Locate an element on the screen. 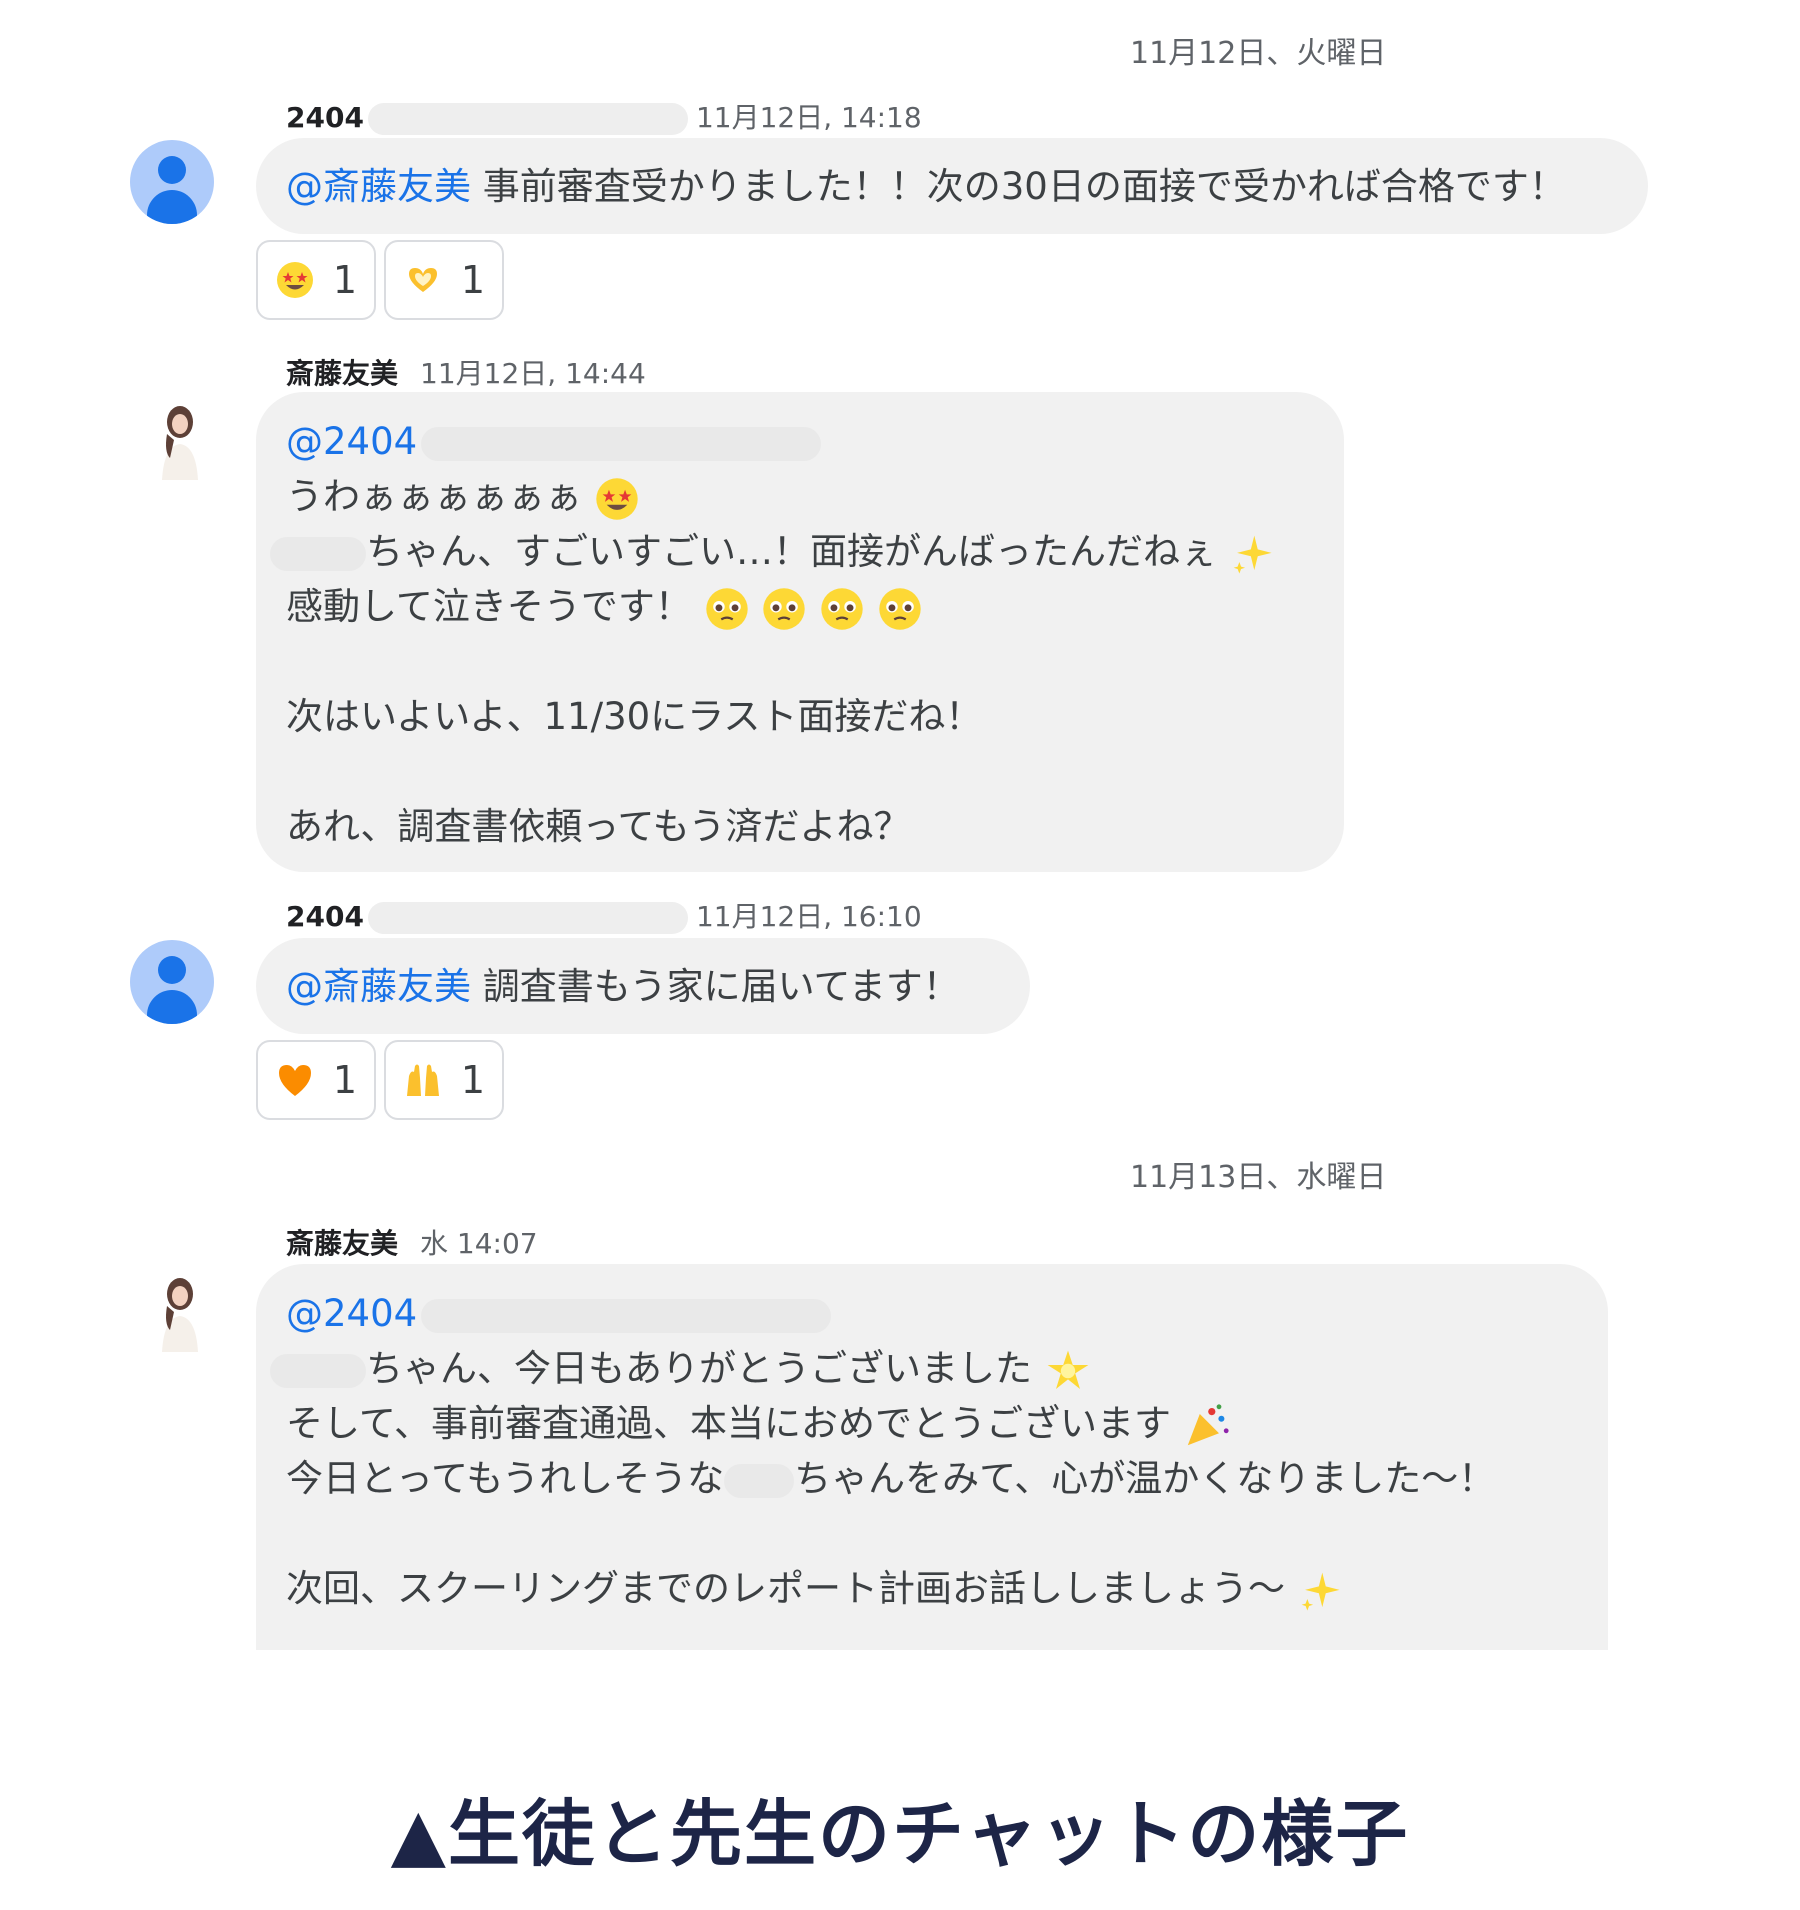 The height and width of the screenshot is (1910, 1800). message-text: 調査書もう家に届いてます！ is located at coordinates (715, 986).